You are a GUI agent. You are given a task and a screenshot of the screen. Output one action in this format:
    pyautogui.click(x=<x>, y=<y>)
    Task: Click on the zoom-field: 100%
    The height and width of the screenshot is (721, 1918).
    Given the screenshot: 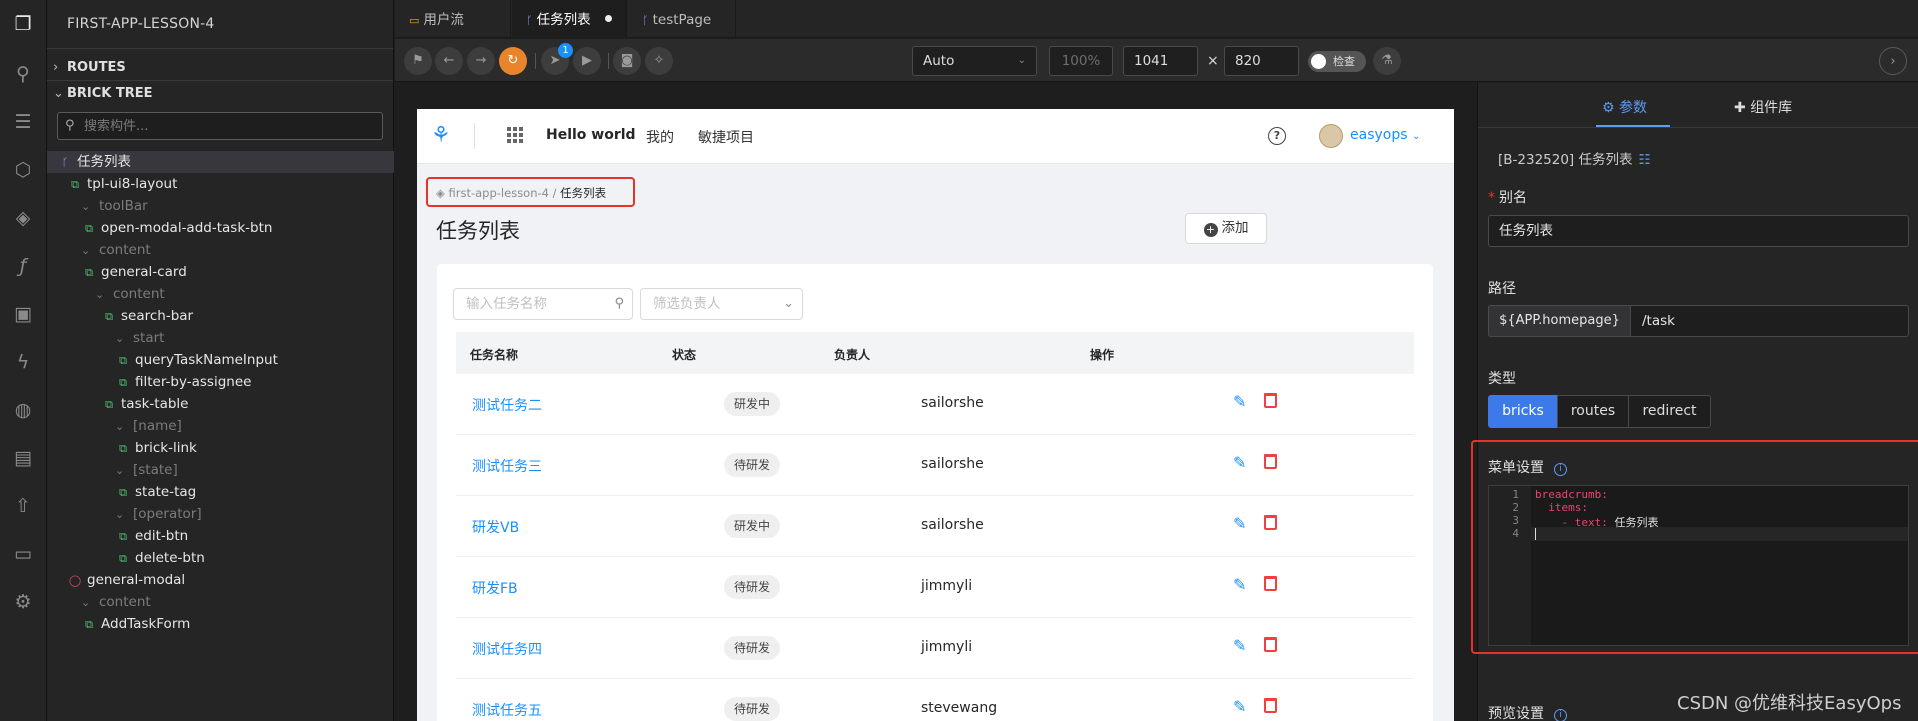 What is the action you would take?
    pyautogui.click(x=1081, y=61)
    